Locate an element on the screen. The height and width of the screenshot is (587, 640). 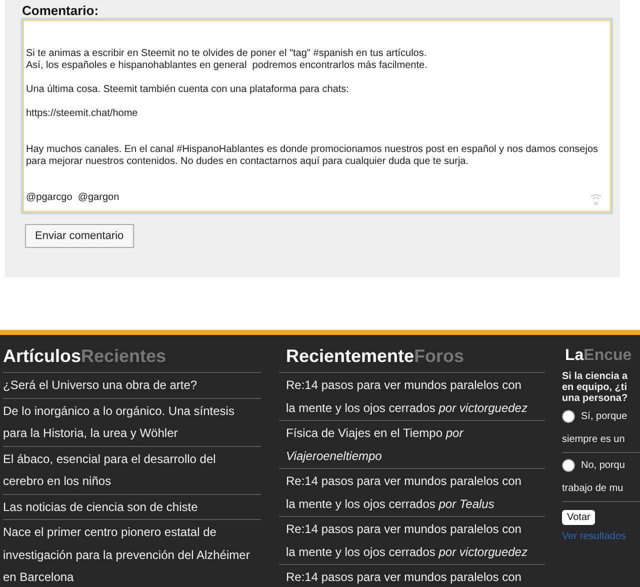
article-link: Las noticias de ciencia son de chiste is located at coordinates (128, 507).